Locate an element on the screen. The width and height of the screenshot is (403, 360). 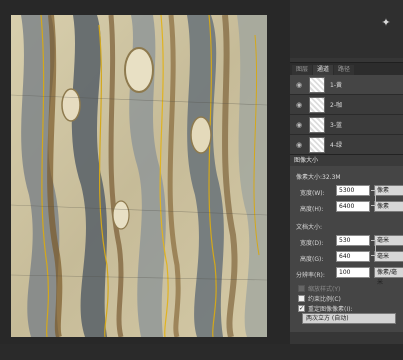
lightbulb-icon: ✦ is located at coordinates (386, 22).